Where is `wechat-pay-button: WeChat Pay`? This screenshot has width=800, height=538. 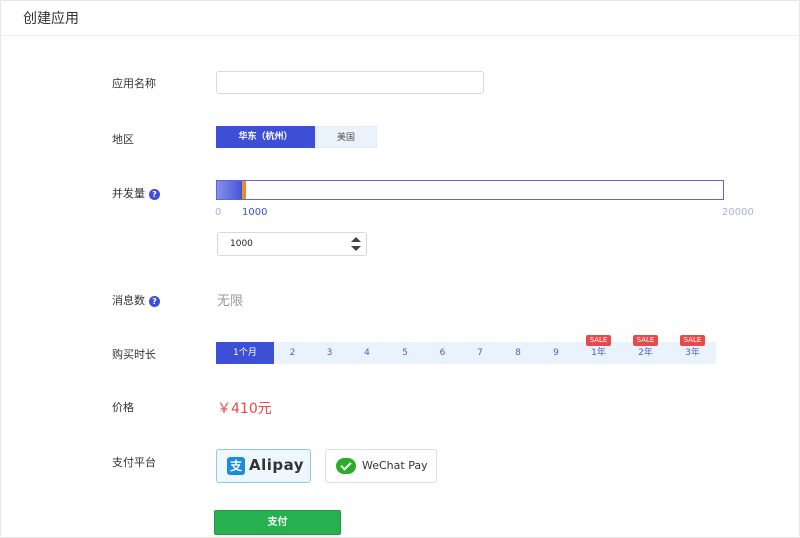
wechat-pay-button: WeChat Pay is located at coordinates (381, 466).